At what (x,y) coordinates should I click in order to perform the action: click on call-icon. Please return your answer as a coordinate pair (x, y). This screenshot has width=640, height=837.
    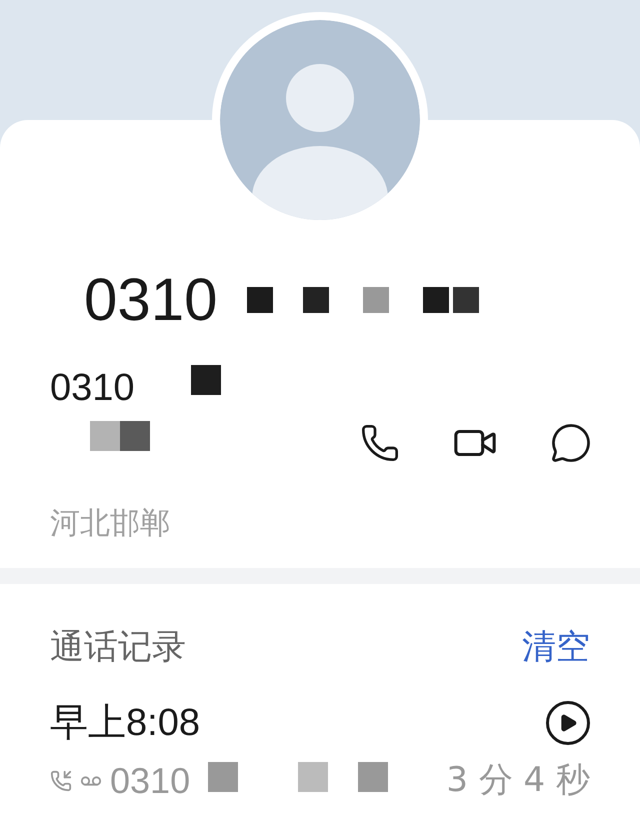
    Looking at the image, I should click on (380, 443).